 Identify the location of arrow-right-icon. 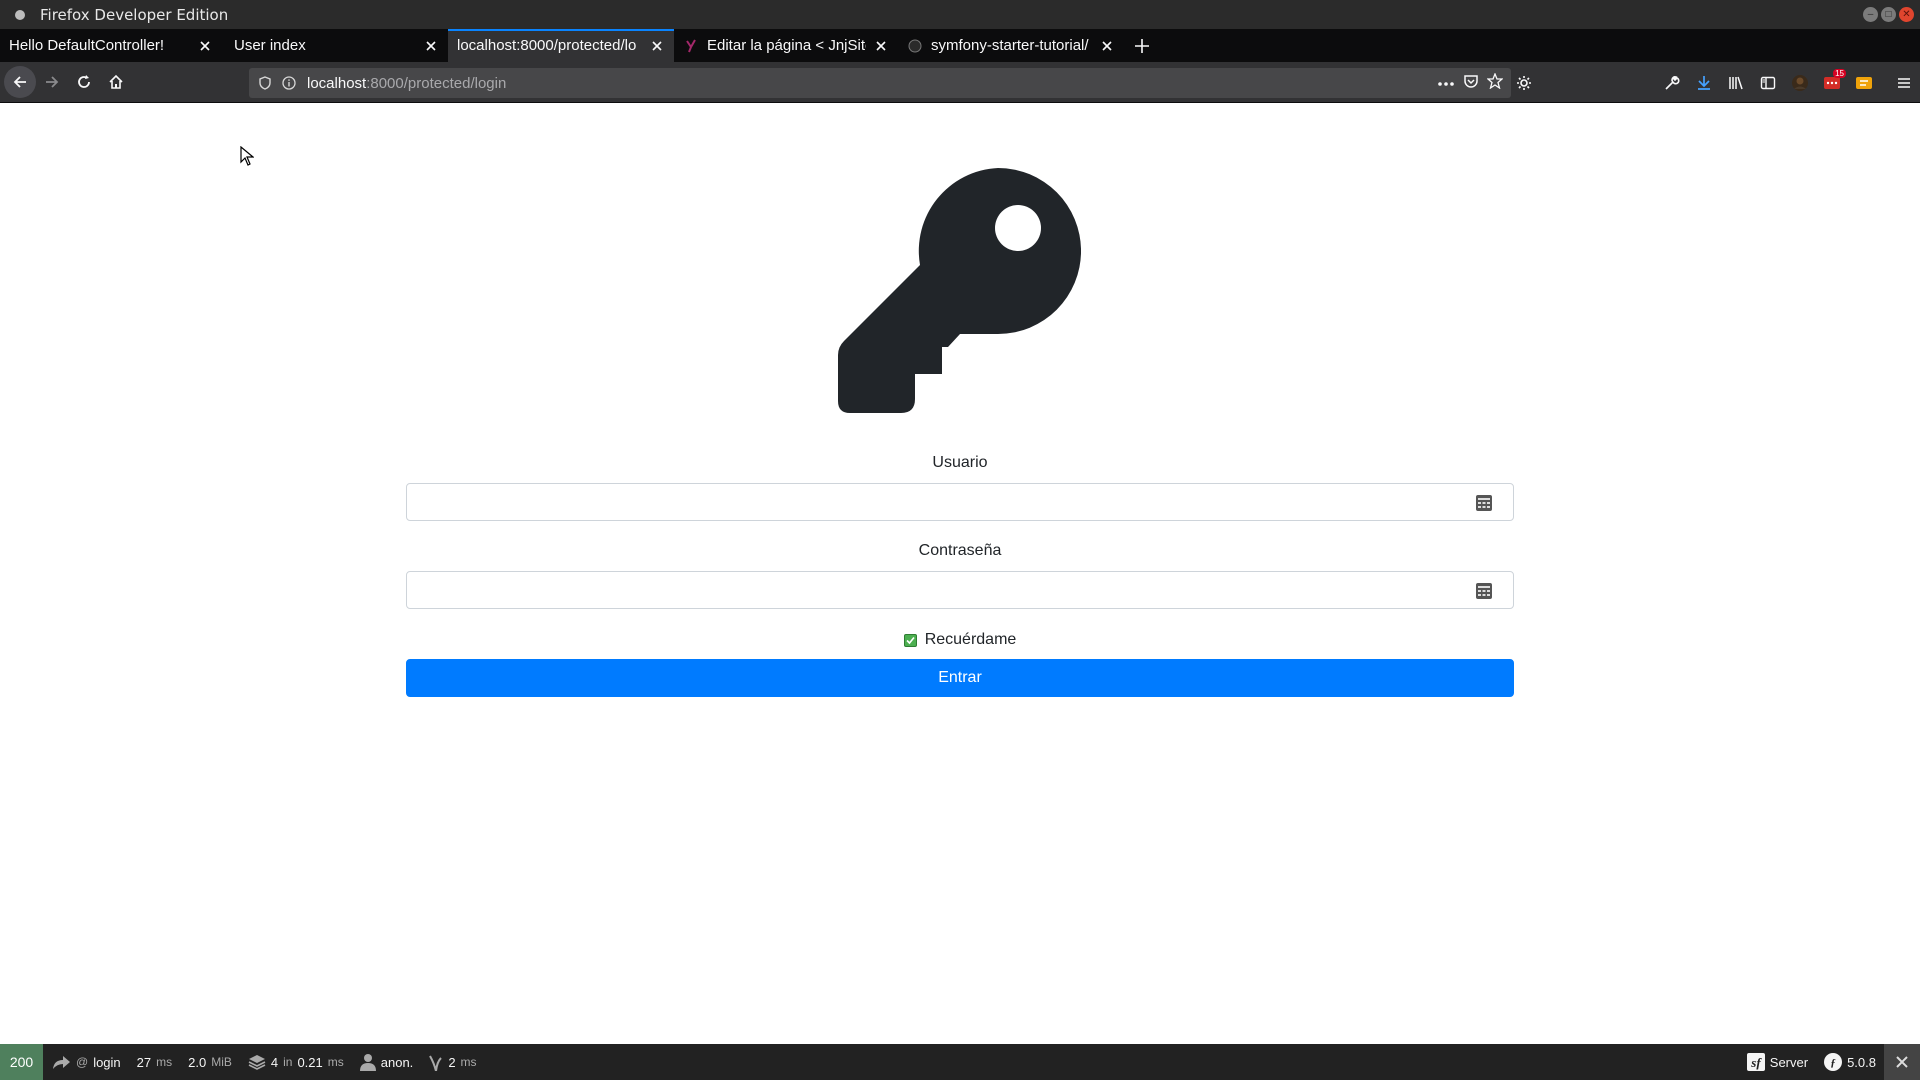
(52, 82).